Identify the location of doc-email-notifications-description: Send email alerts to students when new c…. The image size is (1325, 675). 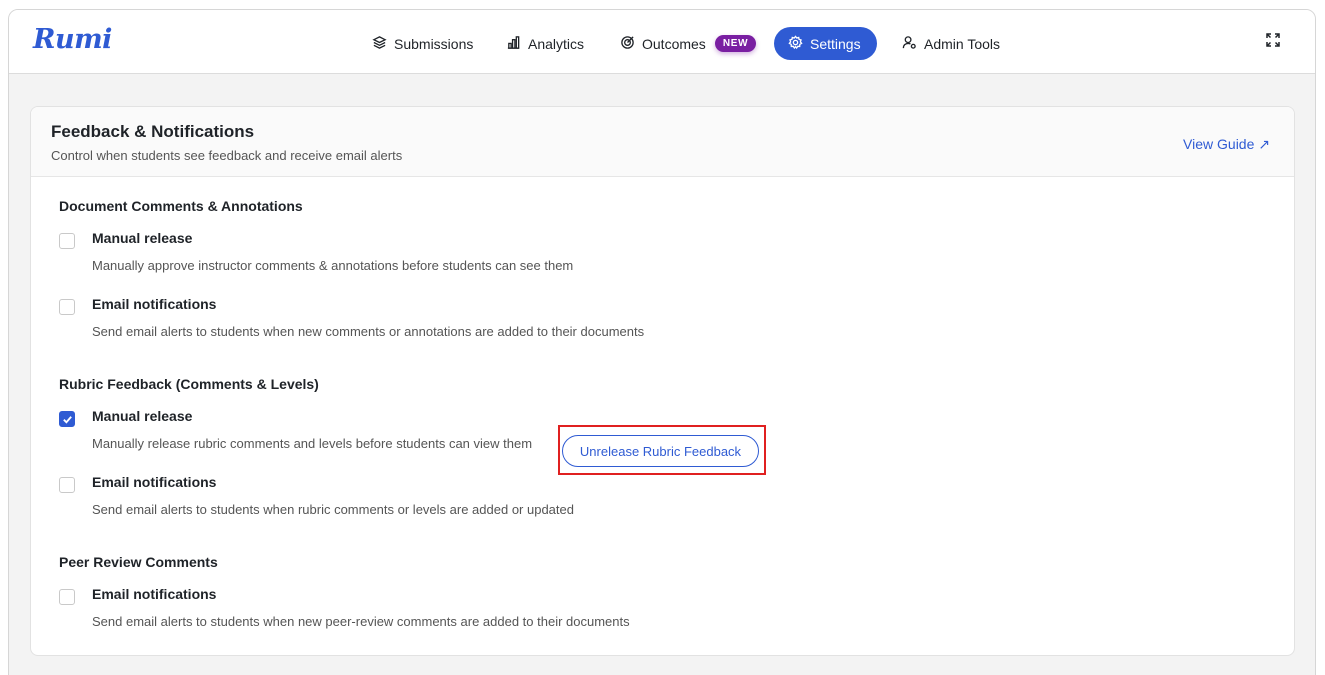
(368, 331).